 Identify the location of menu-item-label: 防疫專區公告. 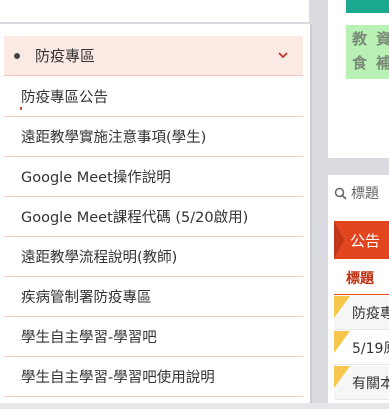
(64, 98).